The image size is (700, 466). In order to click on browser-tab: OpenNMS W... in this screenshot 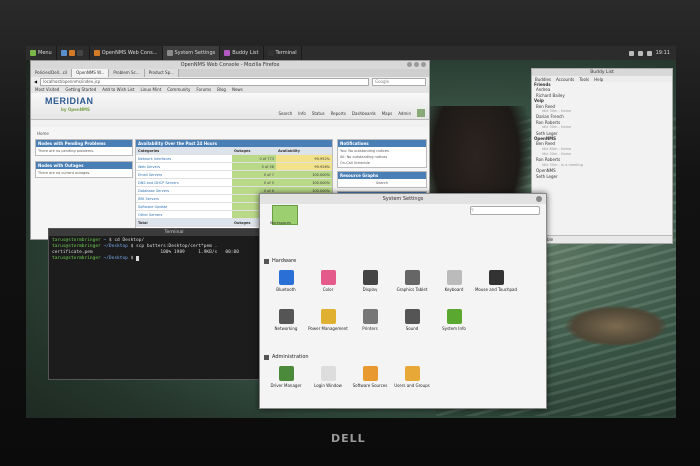, I will do `click(91, 73)`.